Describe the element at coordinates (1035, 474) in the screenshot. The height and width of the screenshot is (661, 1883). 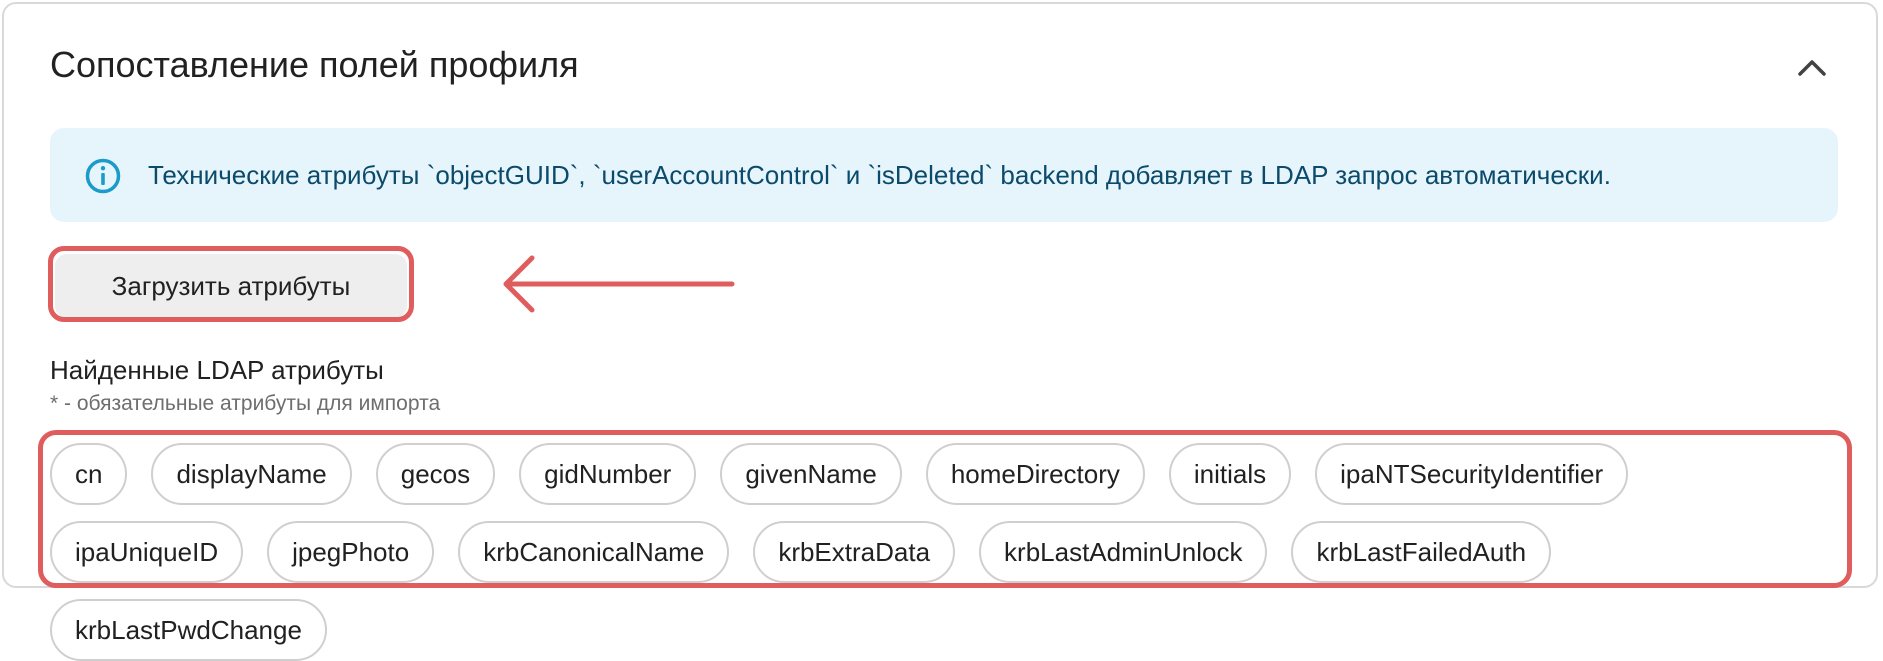
I see `attribute-chip: homeDirectory` at that location.